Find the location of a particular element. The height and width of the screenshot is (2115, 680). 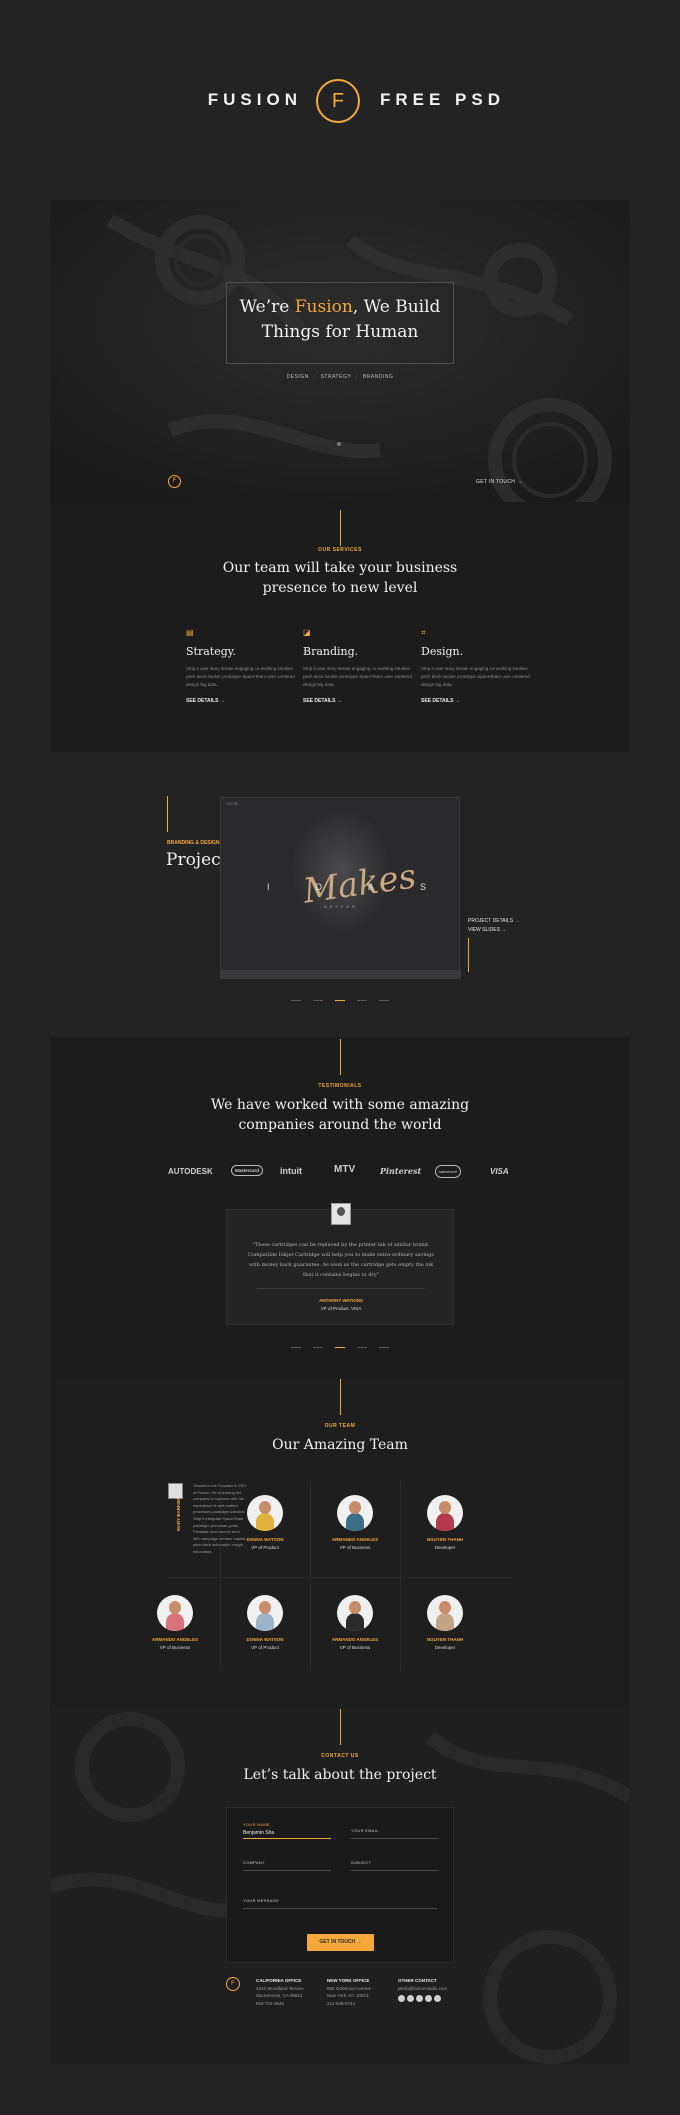

team-member-name: NGUYEN THANH is located at coordinates (445, 1539).